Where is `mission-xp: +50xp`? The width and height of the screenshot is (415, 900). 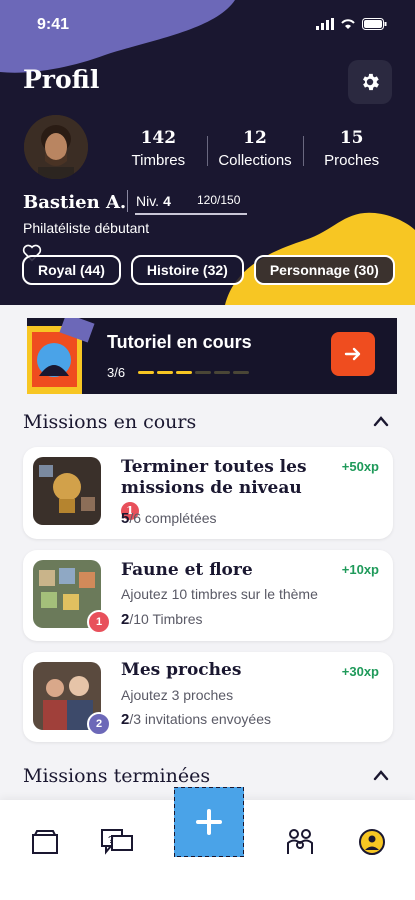 mission-xp: +50xp is located at coordinates (360, 466).